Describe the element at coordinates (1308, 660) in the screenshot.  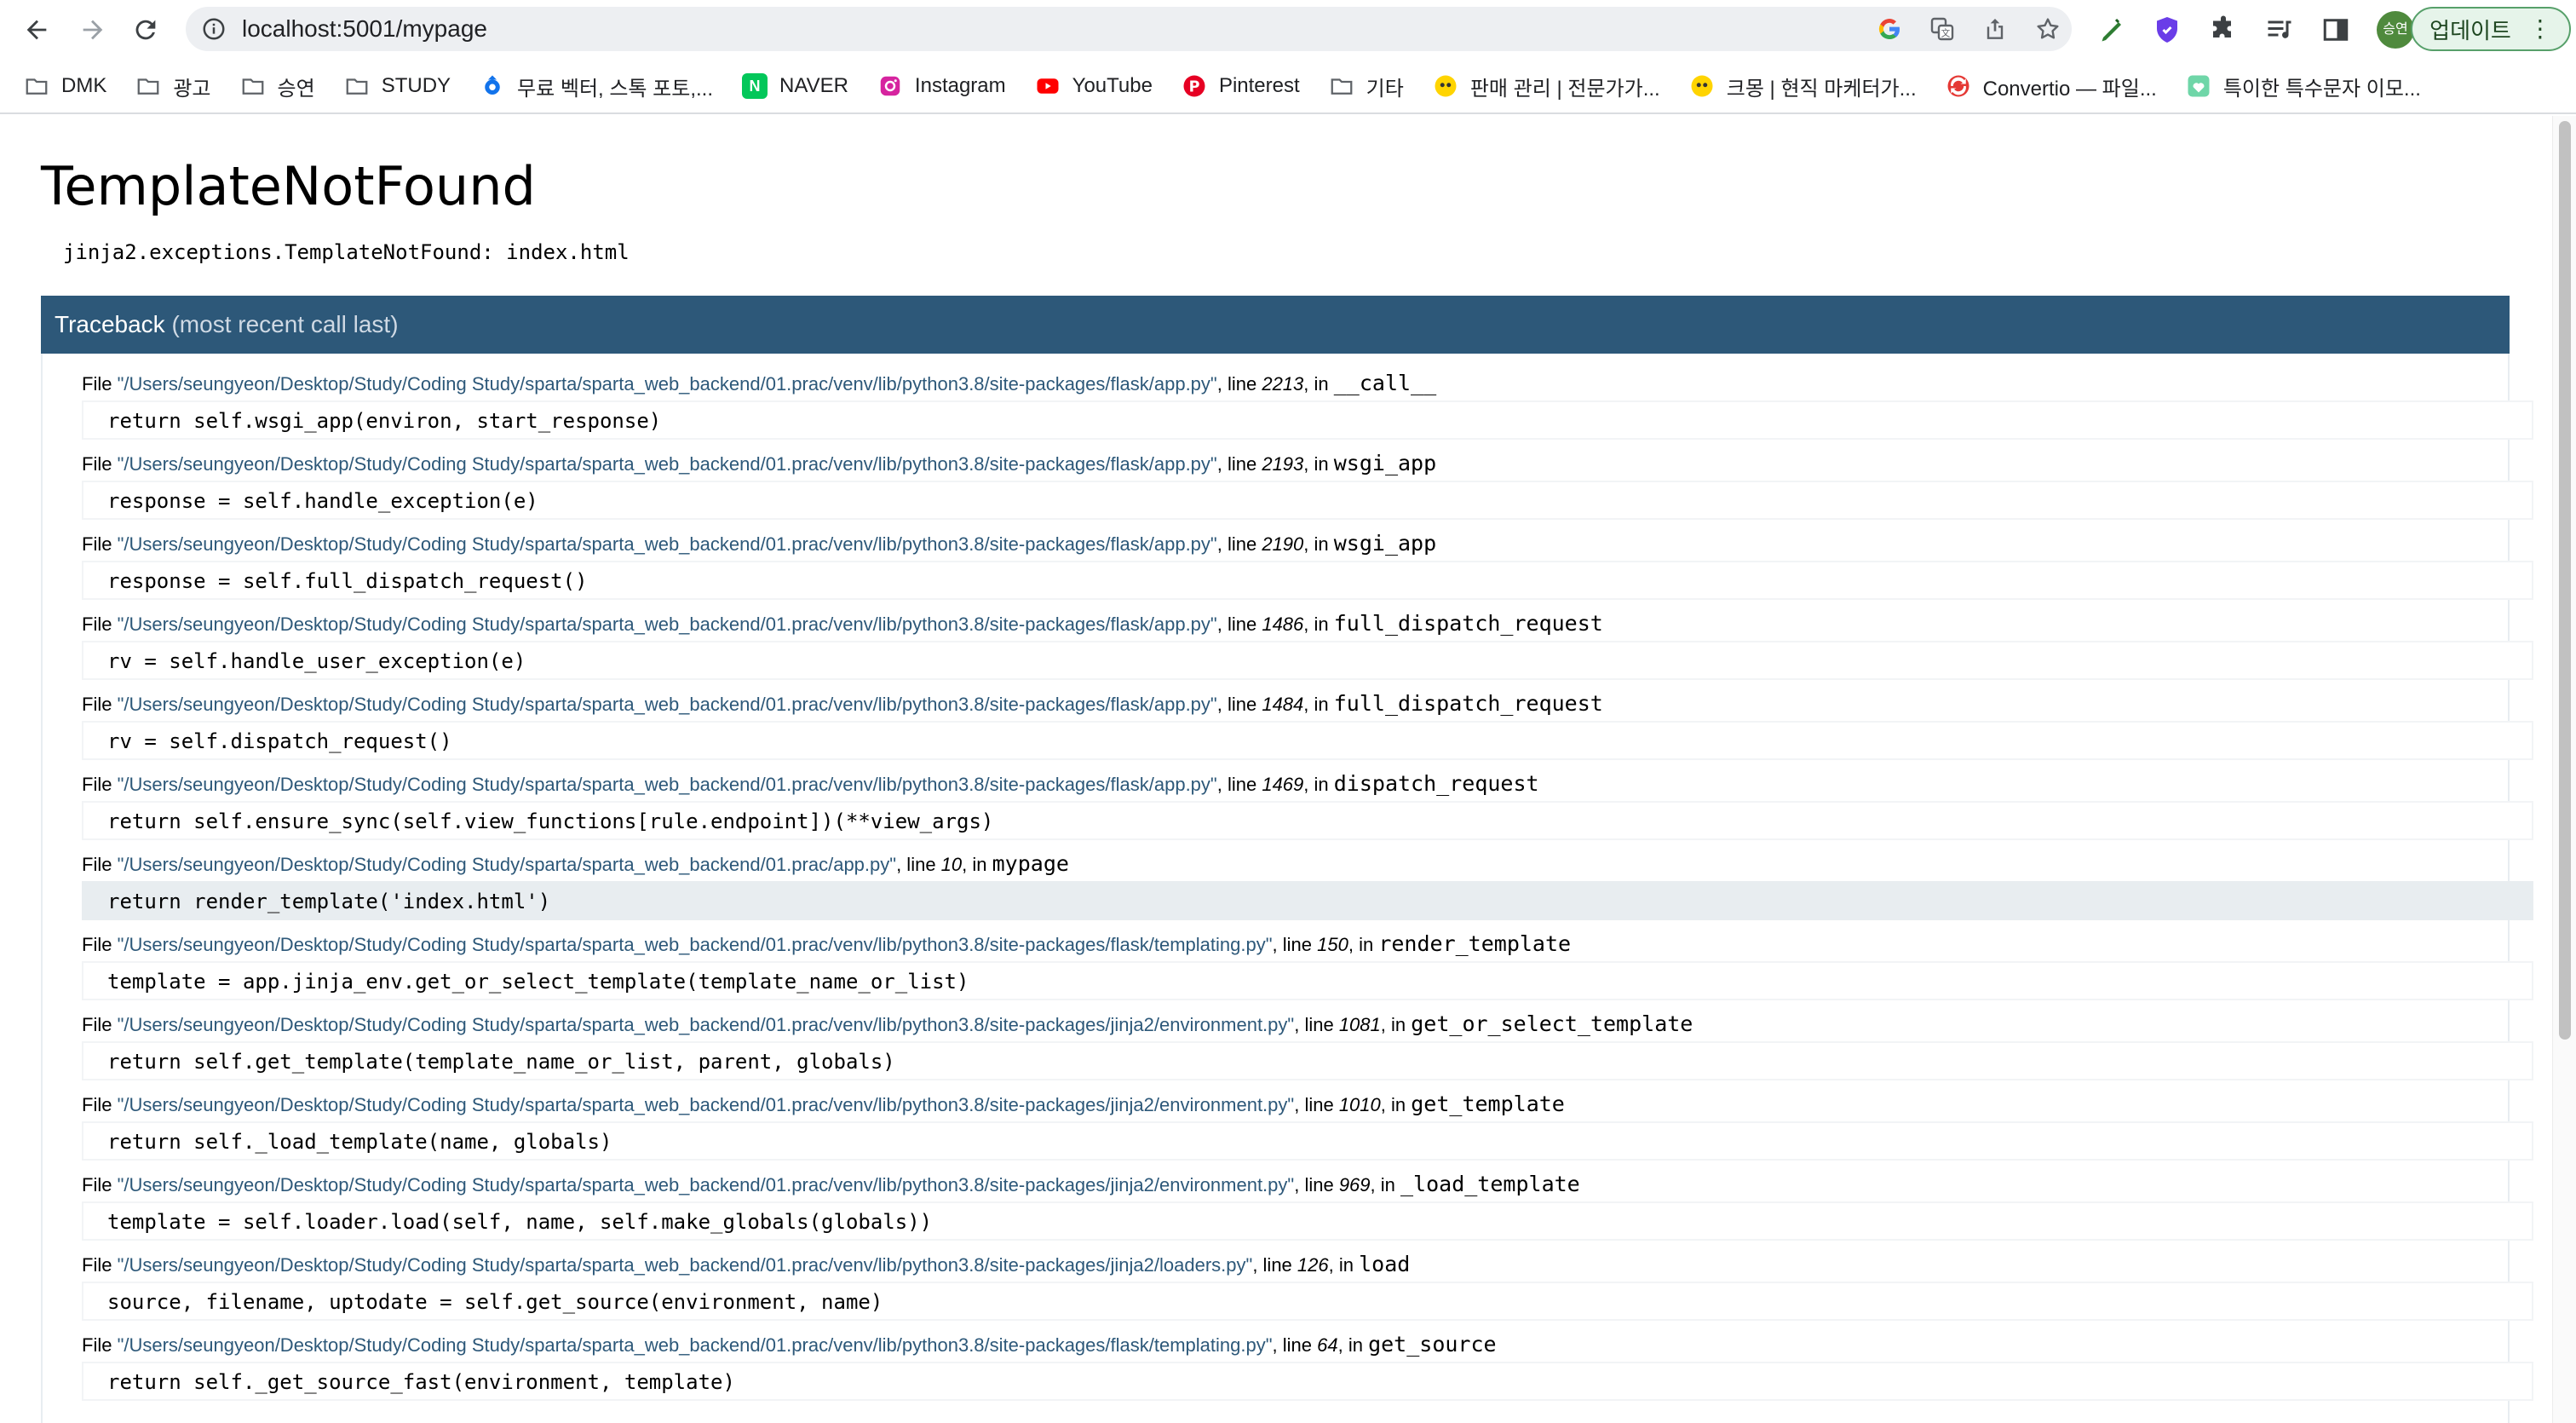
I see `frame-code-line: rv = self.handle_user_exception(e)` at that location.